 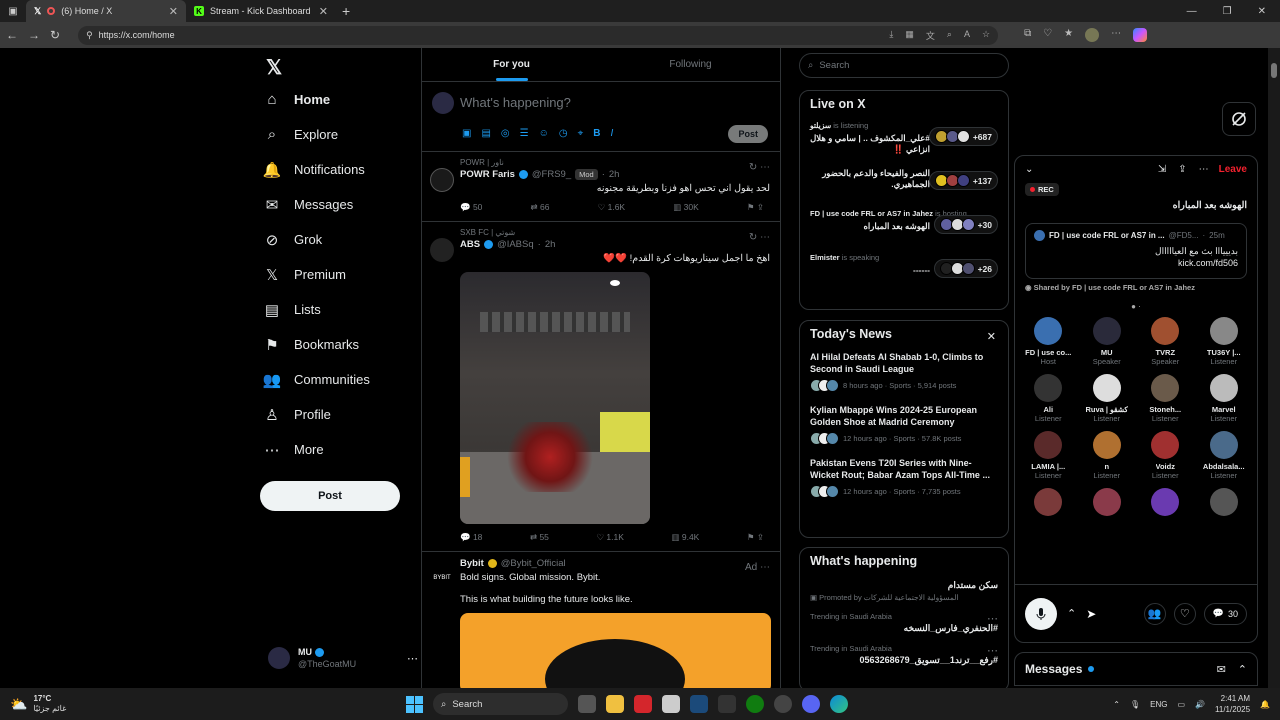 What do you see at coordinates (341, 344) in the screenshot?
I see `nav-item-bookmarks: ⚑ Bookmarks` at bounding box center [341, 344].